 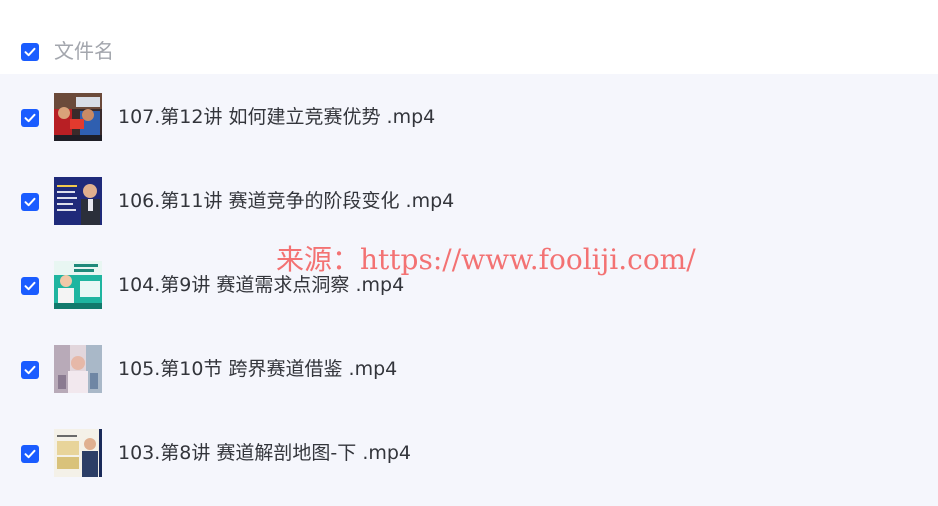 I want to click on list-header: 文件名, so click(x=469, y=37).